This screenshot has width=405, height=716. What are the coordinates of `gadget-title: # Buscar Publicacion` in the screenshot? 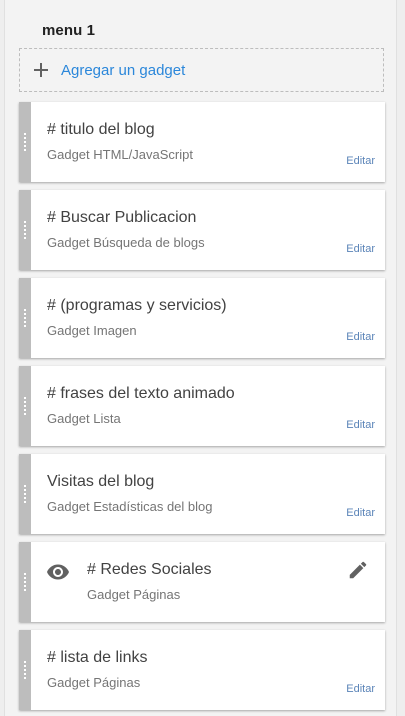 It's located at (122, 217).